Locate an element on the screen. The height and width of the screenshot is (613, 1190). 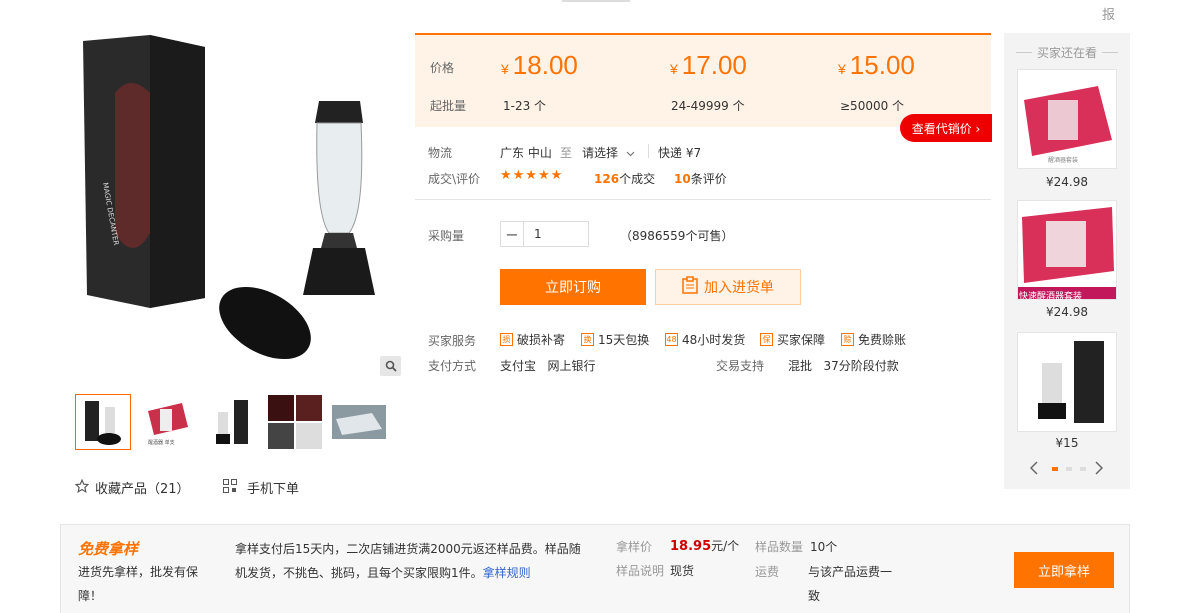
section-divider is located at coordinates (703, 199).